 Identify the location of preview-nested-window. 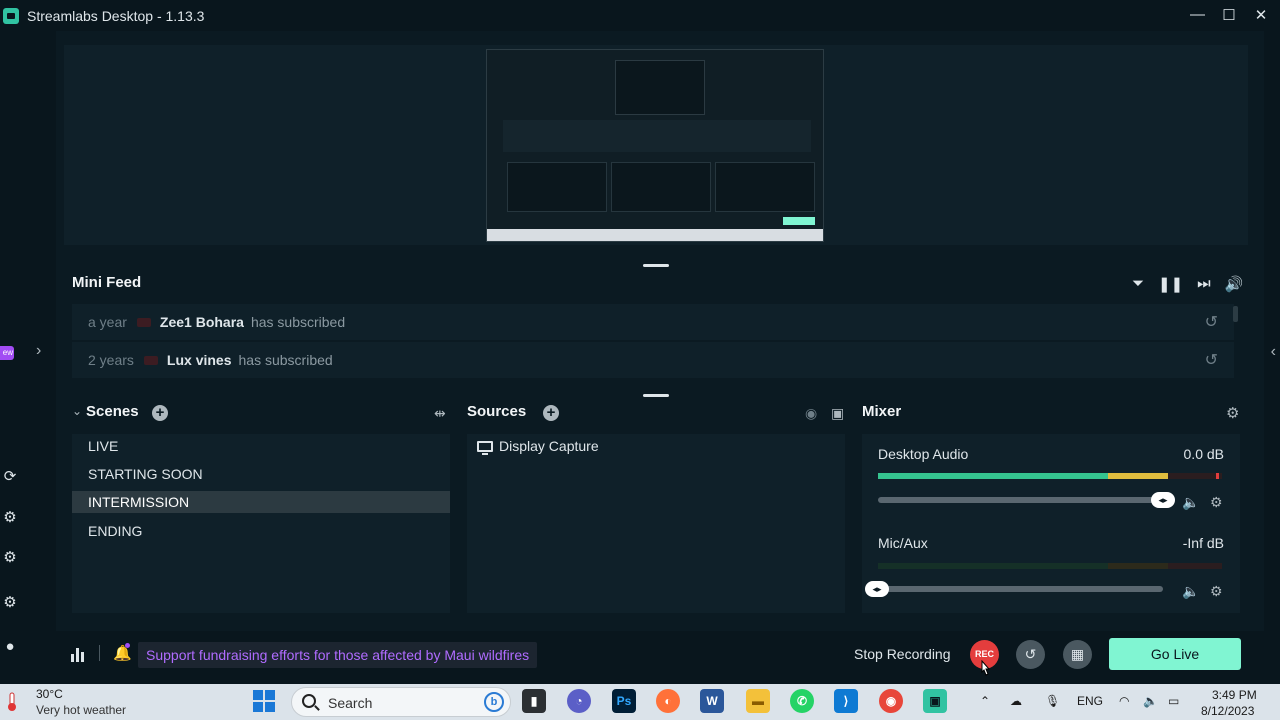
(660, 87).